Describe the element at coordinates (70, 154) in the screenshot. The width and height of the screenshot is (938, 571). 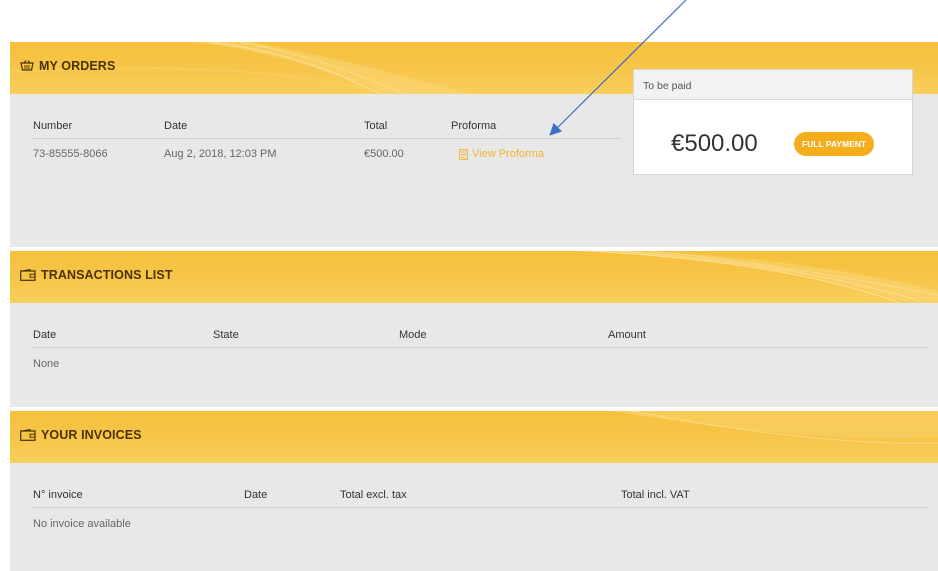
I see `order-number: 73-85555-8066` at that location.